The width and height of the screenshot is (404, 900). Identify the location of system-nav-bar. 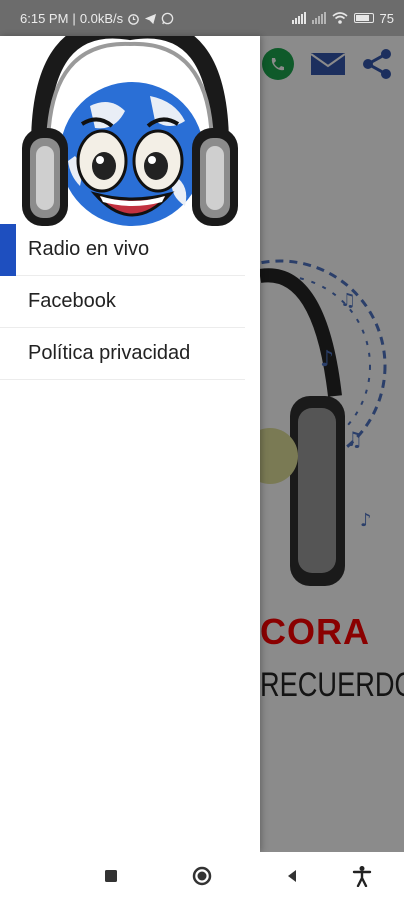
(202, 876).